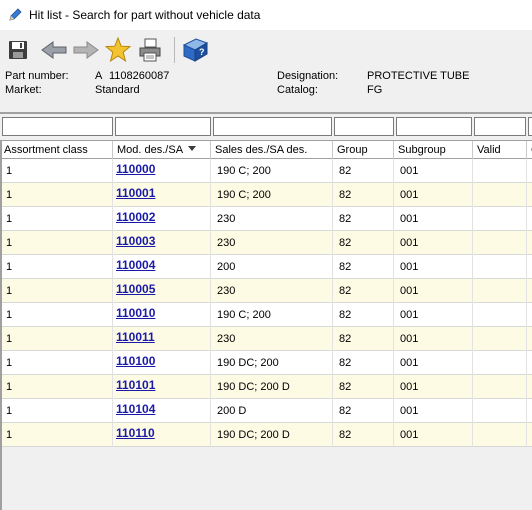  Describe the element at coordinates (15, 15) in the screenshot. I see `app-pencil-icon` at that location.